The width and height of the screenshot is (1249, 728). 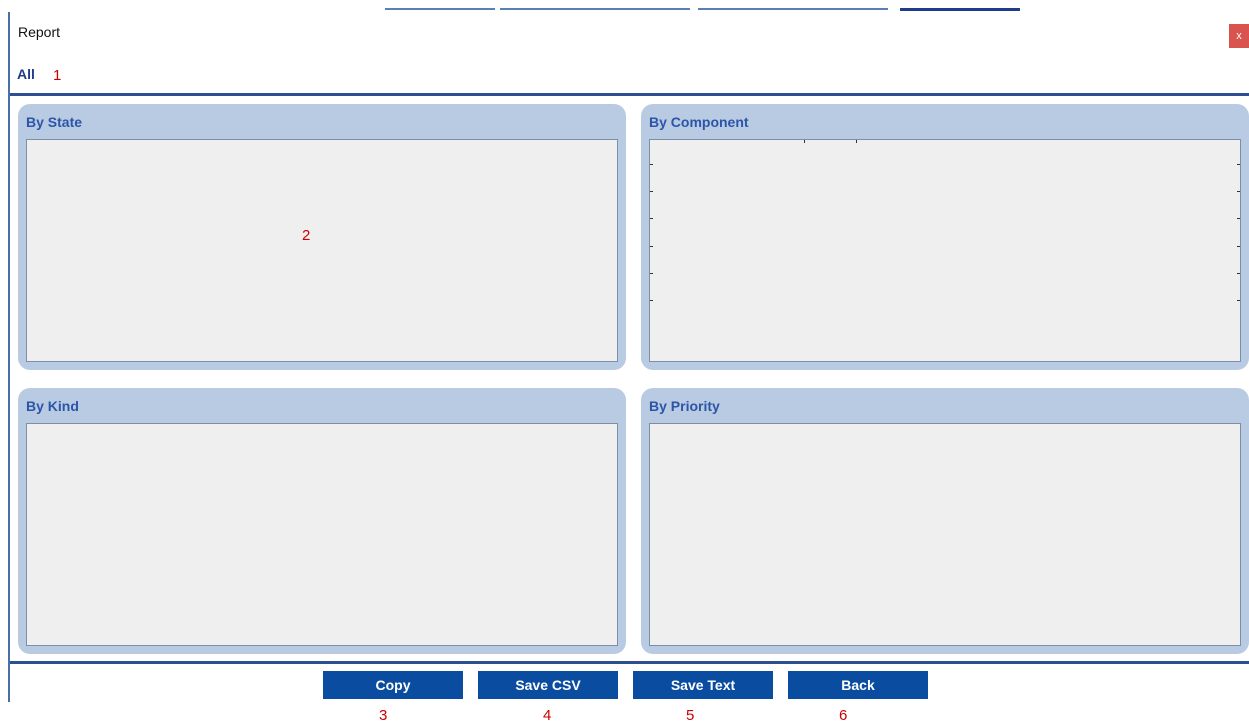 I want to click on panel-title: By Kind, so click(x=52, y=406).